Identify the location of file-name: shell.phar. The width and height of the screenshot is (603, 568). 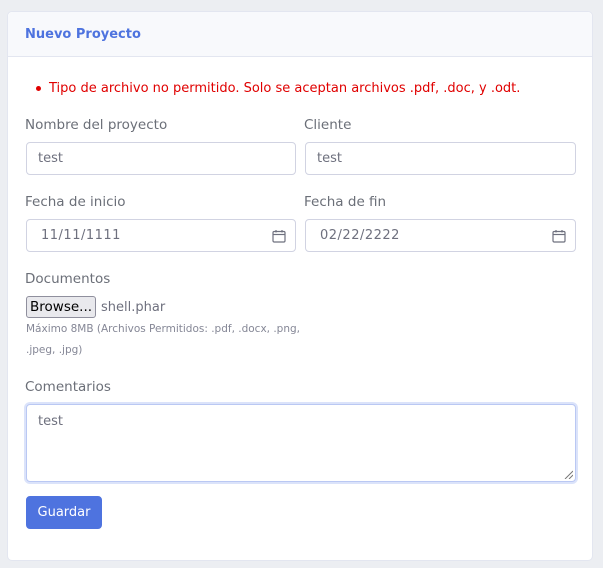
(133, 307).